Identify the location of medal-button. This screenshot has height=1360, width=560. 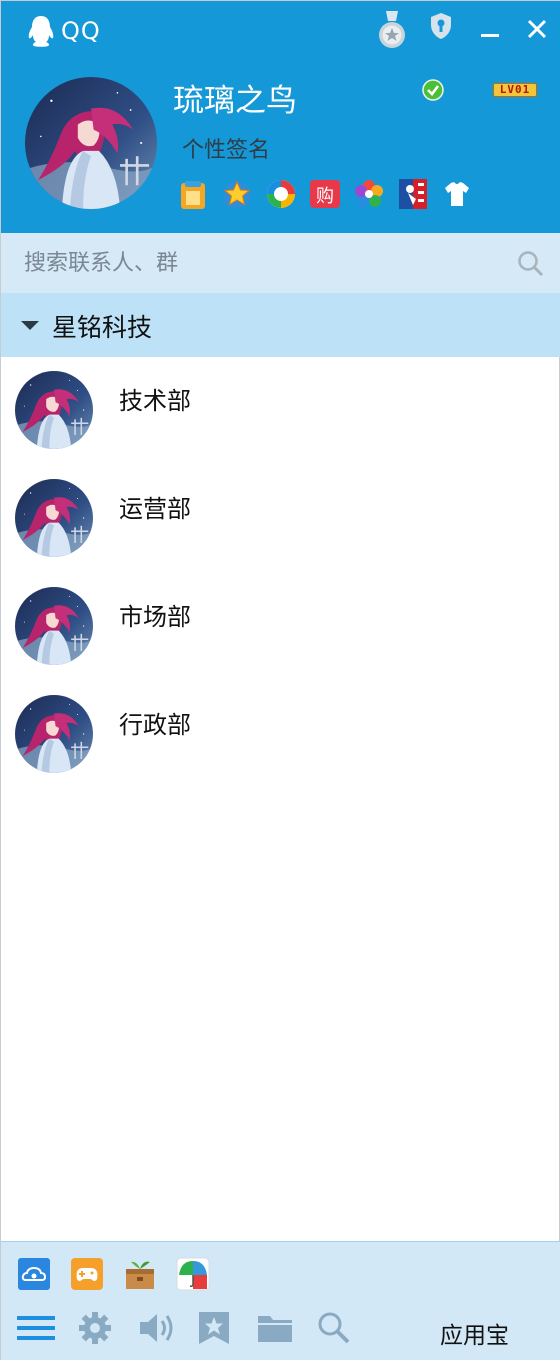
(392, 29).